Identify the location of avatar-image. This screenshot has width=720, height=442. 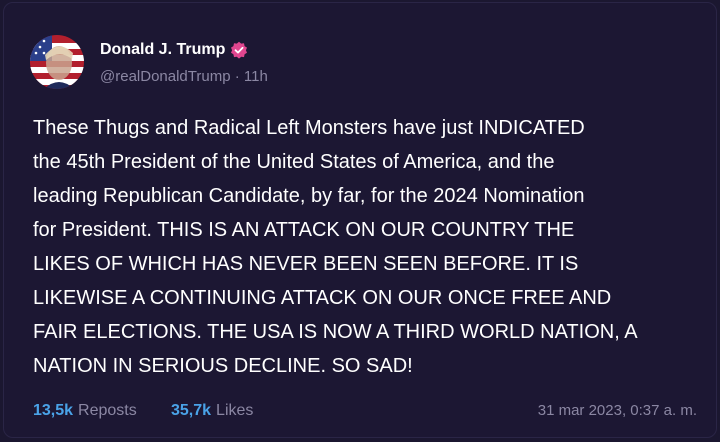
(57, 62).